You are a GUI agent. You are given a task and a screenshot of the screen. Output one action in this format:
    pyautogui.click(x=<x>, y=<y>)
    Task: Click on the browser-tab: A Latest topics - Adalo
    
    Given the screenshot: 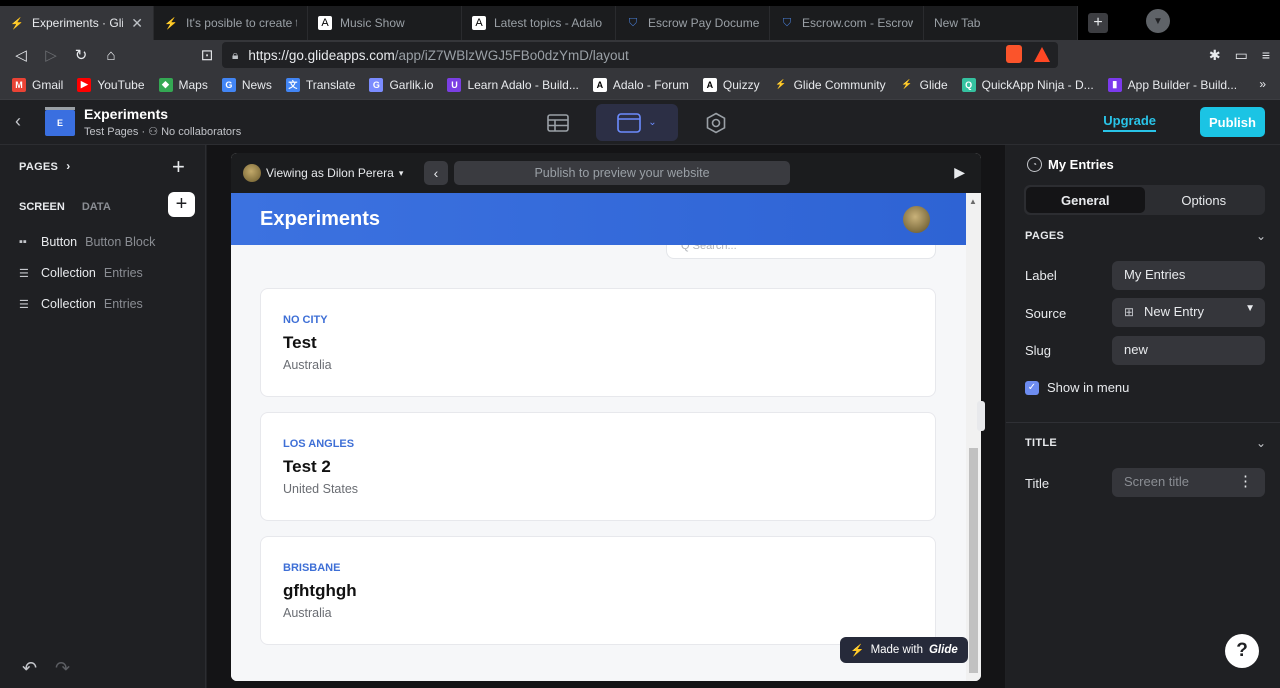 What is the action you would take?
    pyautogui.click(x=539, y=23)
    